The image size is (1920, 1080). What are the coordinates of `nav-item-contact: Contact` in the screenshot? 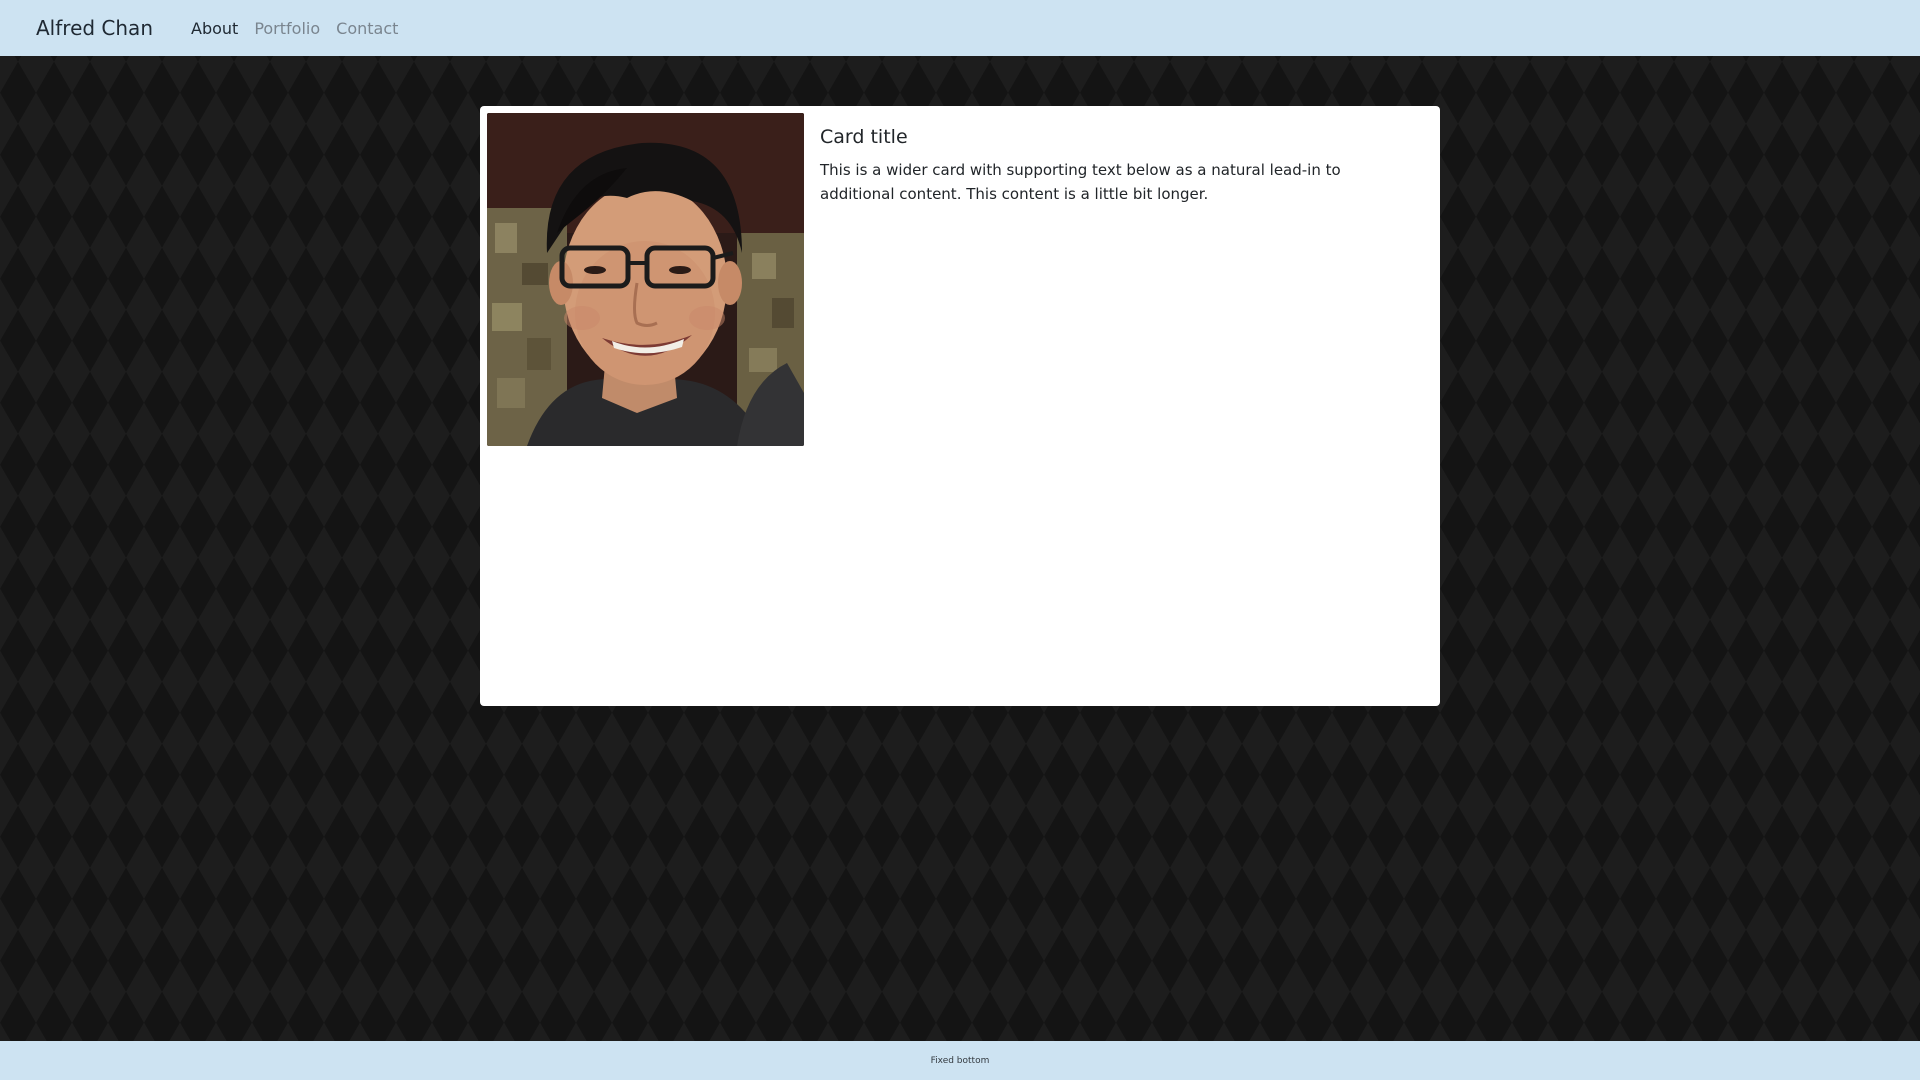 It's located at (367, 28).